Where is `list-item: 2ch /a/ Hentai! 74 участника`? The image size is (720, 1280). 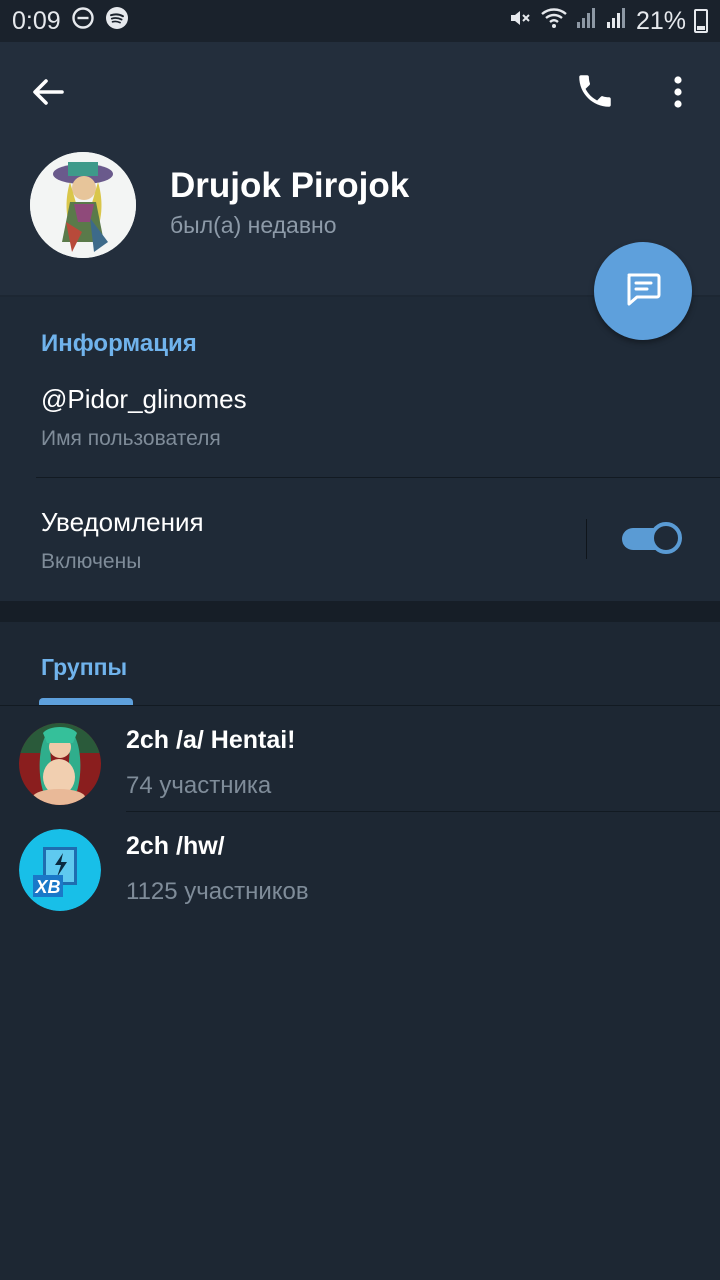 list-item: 2ch /a/ Hentai! 74 участника is located at coordinates (360, 759).